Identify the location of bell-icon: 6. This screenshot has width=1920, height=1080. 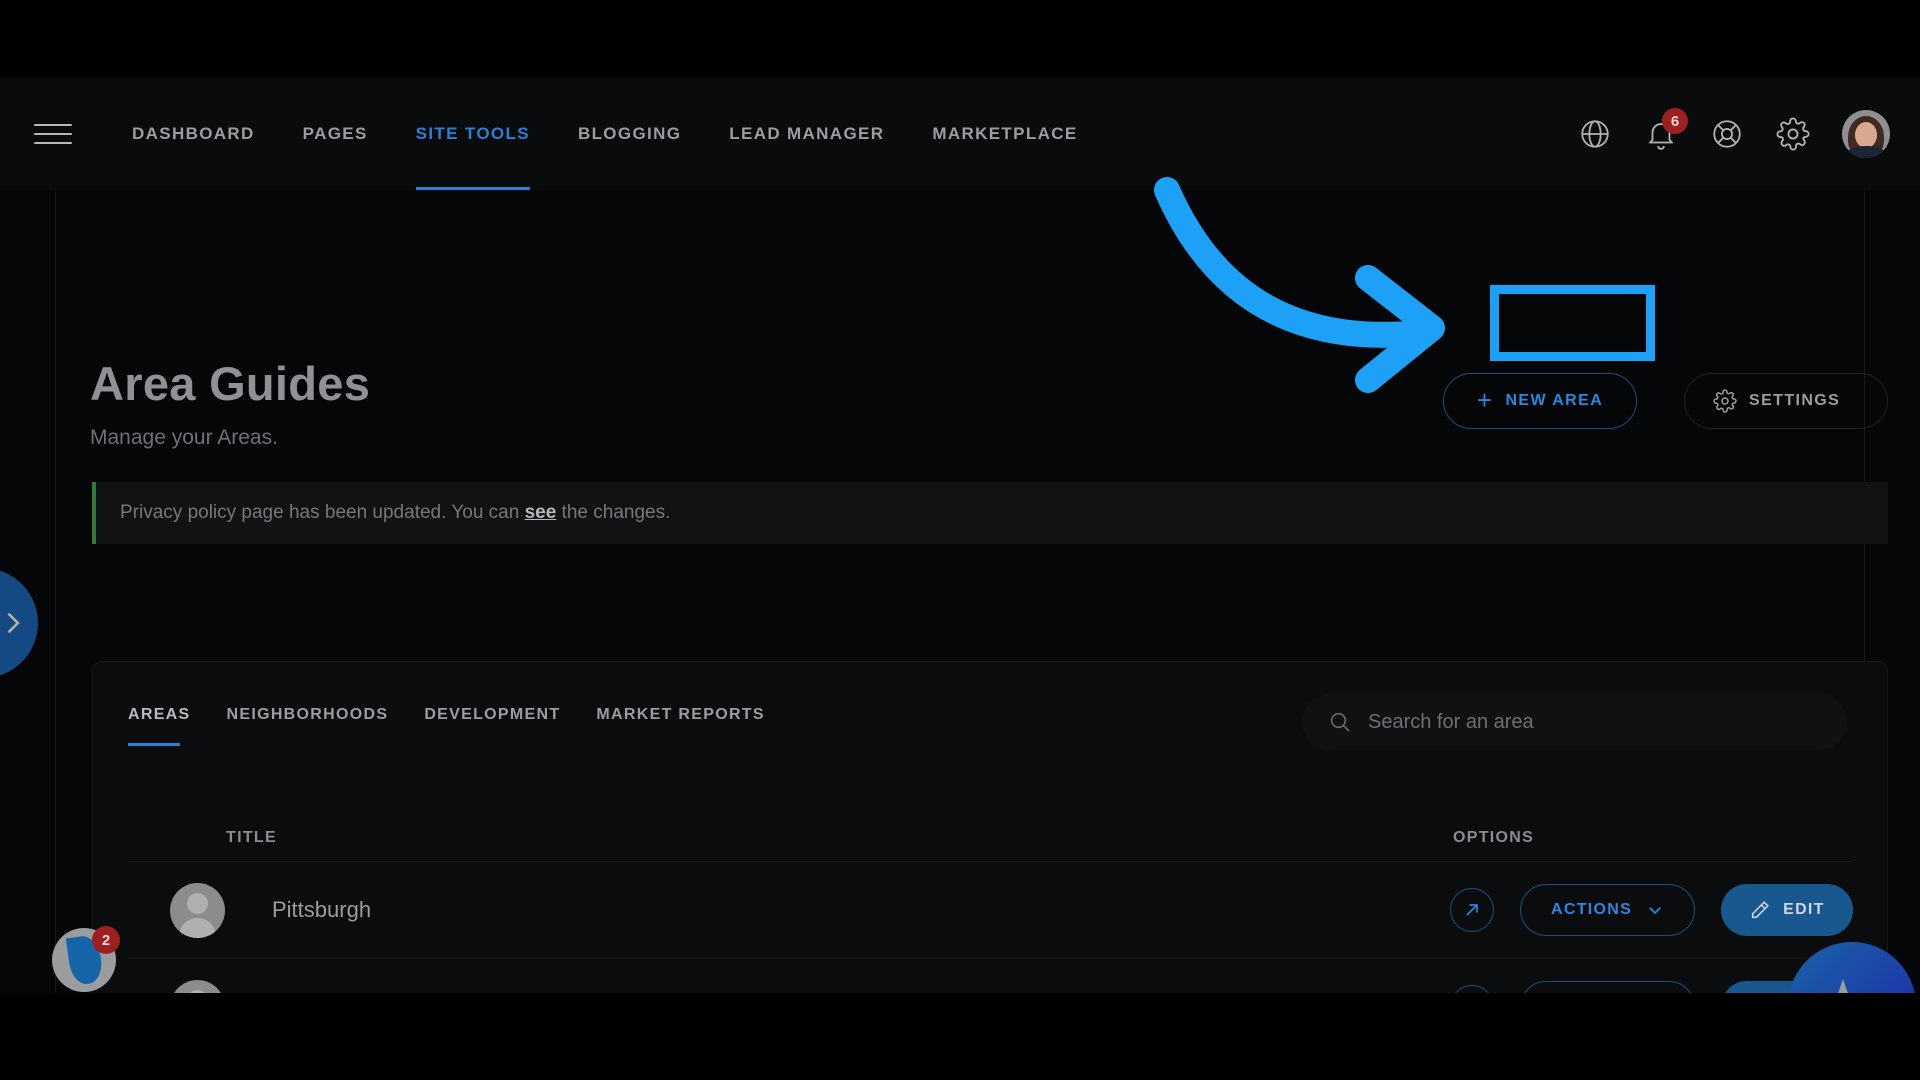
(1666, 129).